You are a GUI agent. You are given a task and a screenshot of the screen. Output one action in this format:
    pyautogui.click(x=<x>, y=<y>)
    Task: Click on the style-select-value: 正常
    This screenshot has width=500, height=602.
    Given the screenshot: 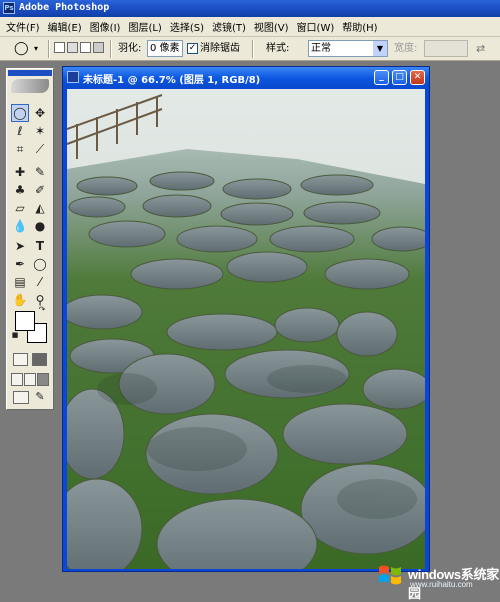 What is the action you would take?
    pyautogui.click(x=321, y=48)
    